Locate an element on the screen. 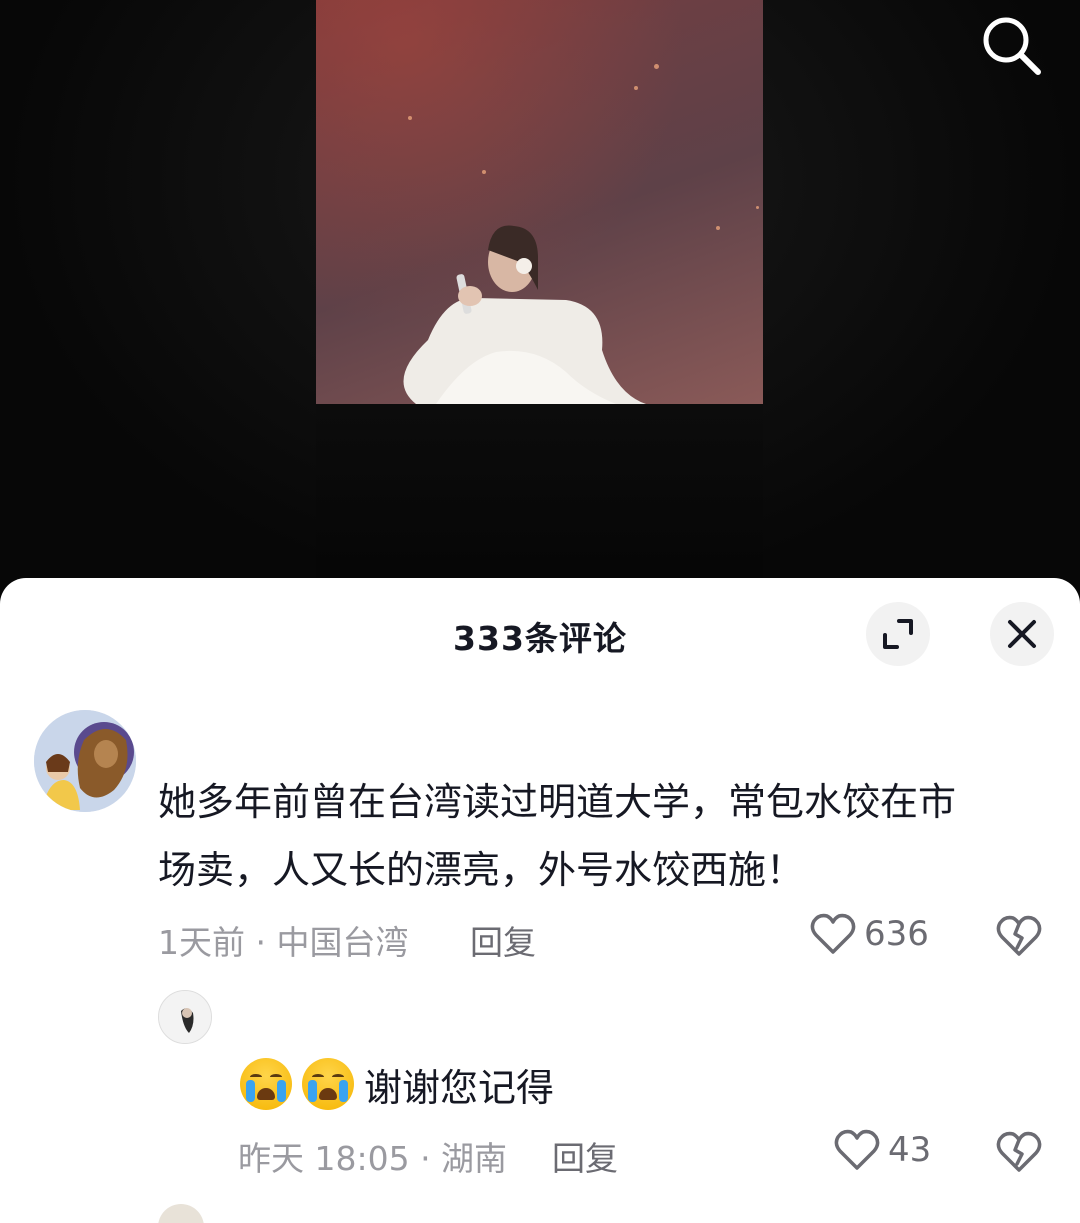 Image resolution: width=1080 pixels, height=1223 pixels. like-button: 636 is located at coordinates (869, 934).